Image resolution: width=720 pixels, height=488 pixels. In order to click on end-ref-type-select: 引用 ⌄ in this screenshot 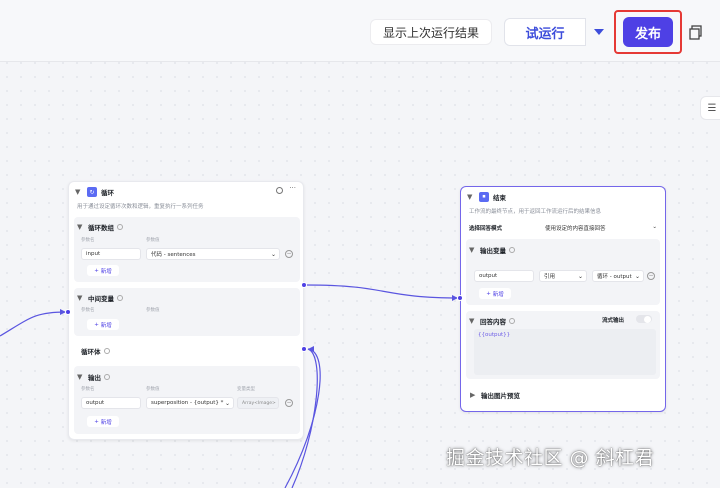, I will do `click(563, 276)`.